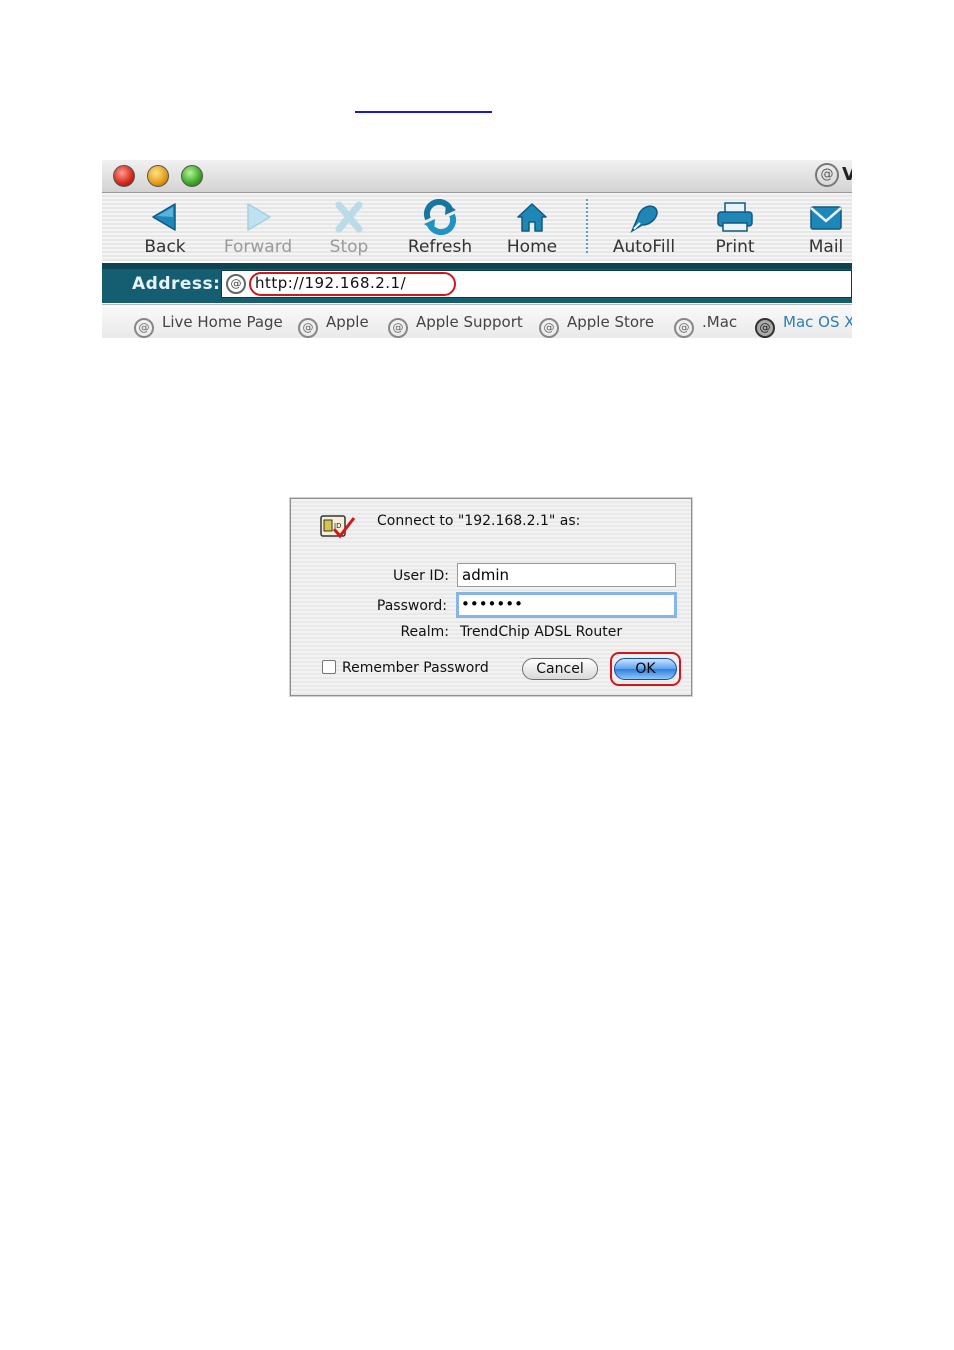 This screenshot has width=954, height=1350. I want to click on realm-value: TrendChip ADSL Router, so click(541, 632).